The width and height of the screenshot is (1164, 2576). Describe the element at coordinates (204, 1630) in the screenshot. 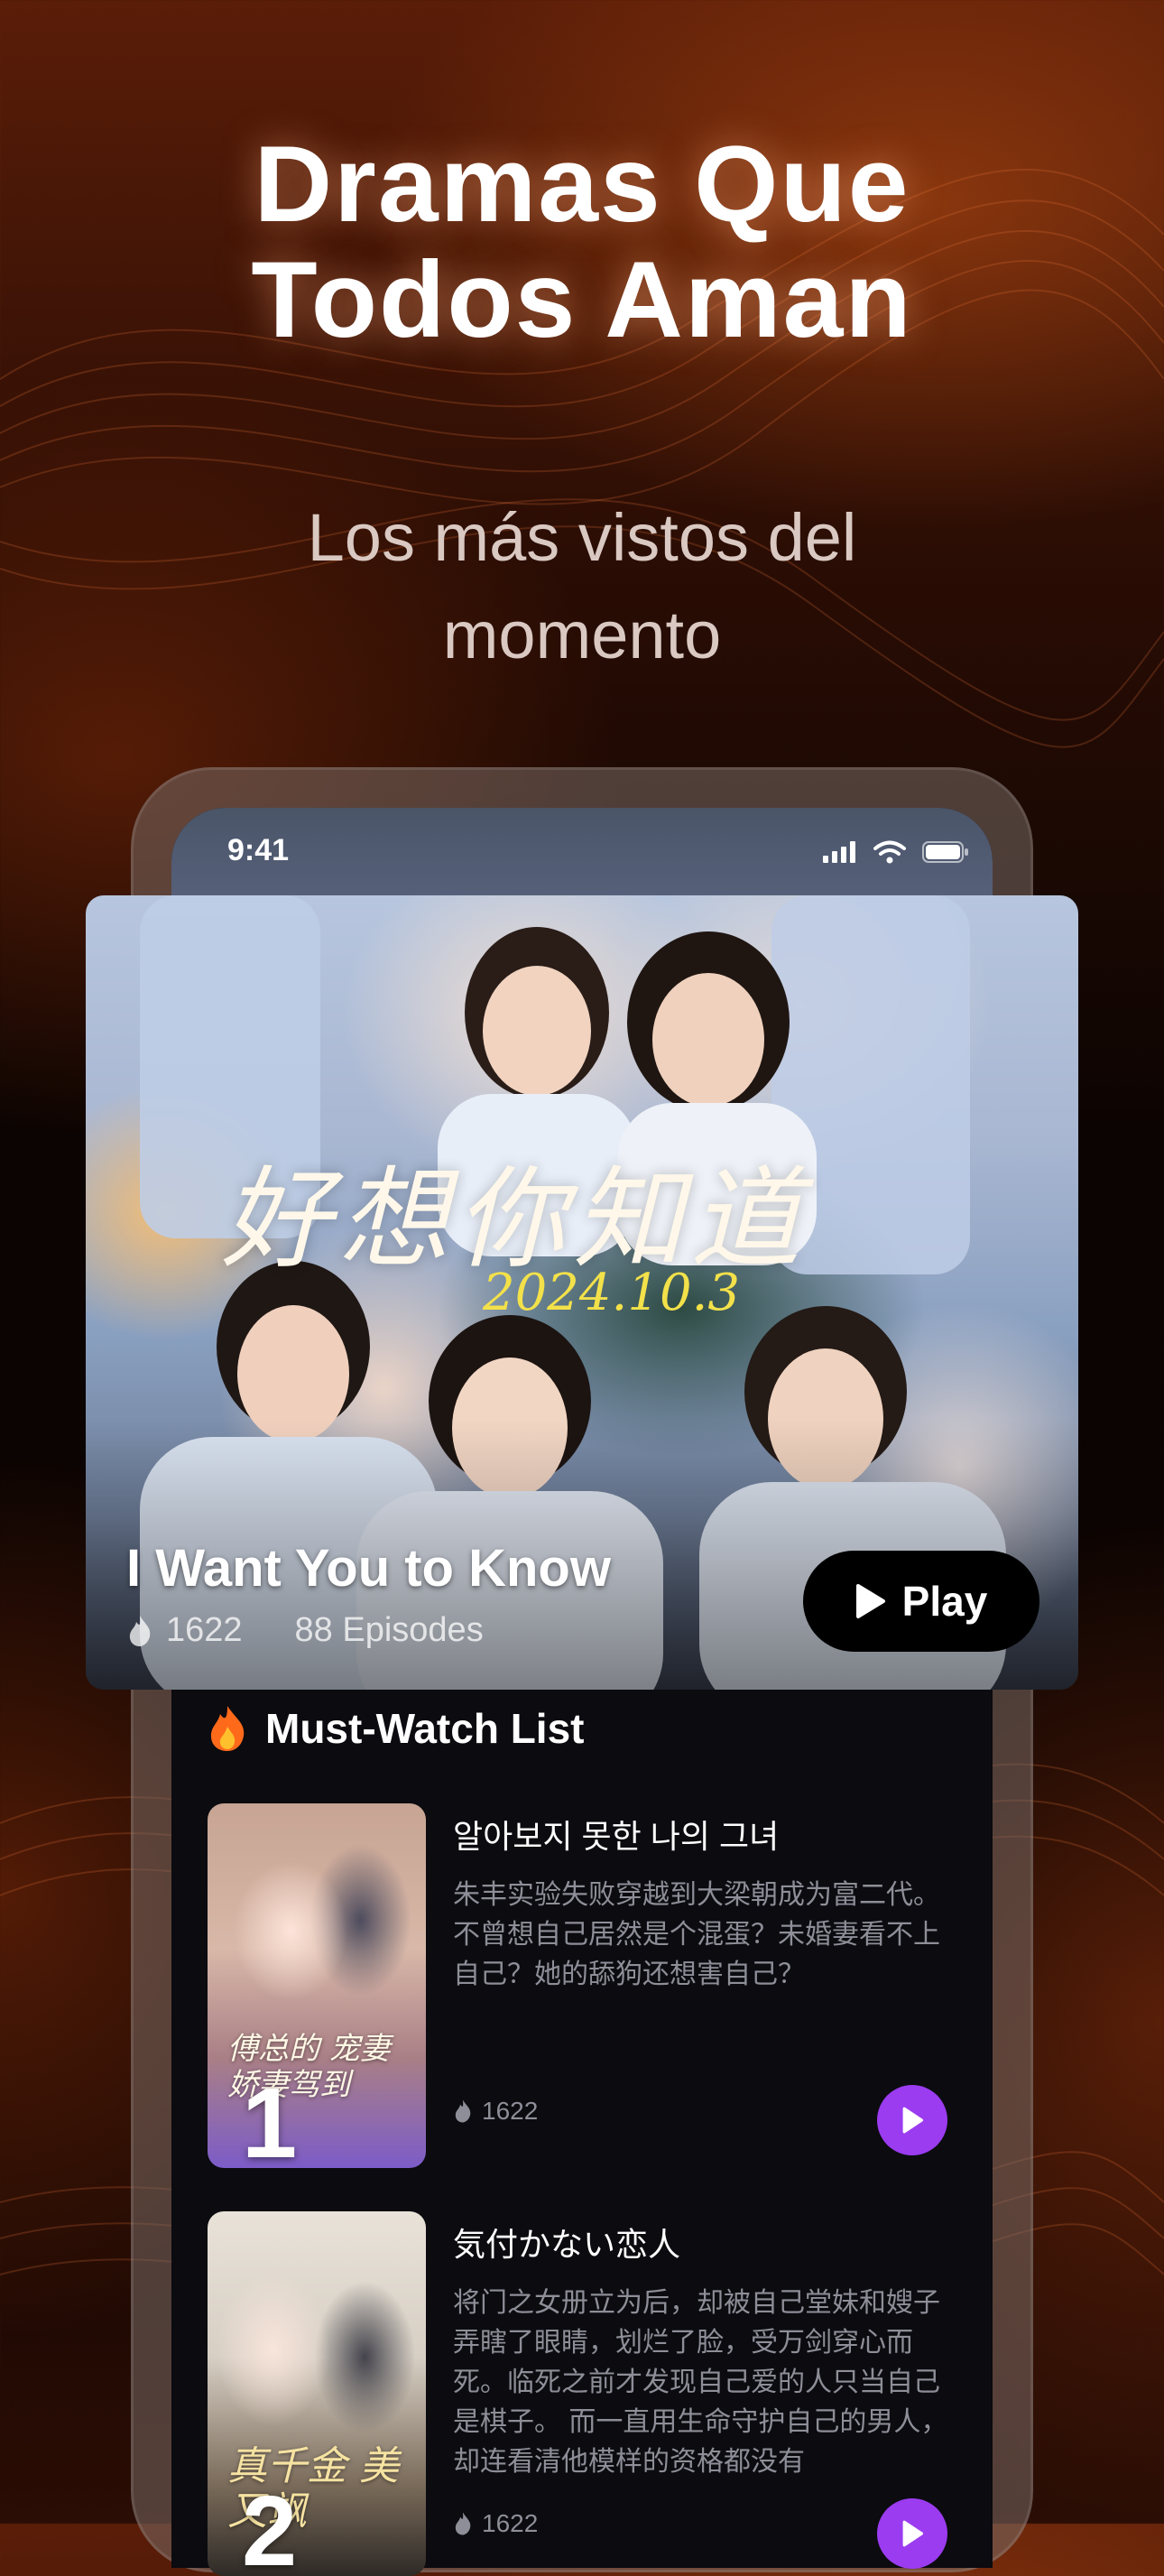

I see `featured-views: 1622` at that location.